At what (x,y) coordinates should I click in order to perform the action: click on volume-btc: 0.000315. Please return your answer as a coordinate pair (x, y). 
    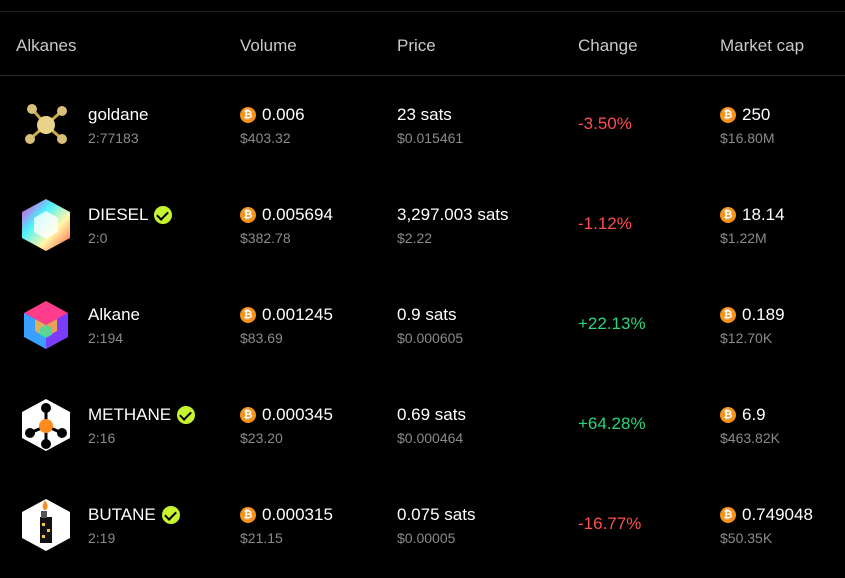
    Looking at the image, I should click on (297, 514).